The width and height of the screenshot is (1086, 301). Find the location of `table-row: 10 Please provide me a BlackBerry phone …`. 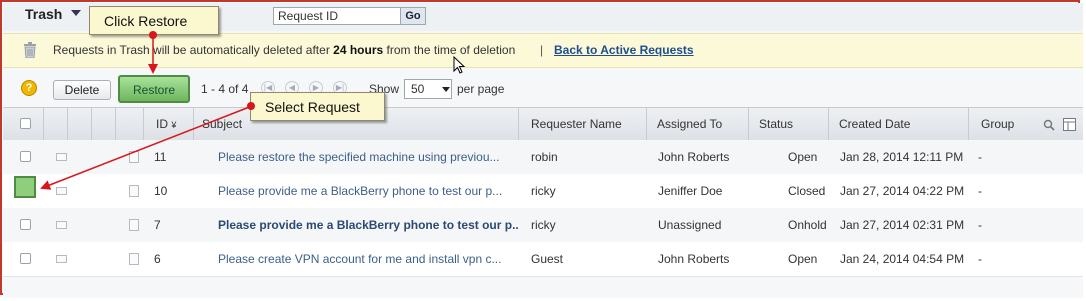

table-row: 10 Please provide me a BlackBerry phone … is located at coordinates (543, 191).